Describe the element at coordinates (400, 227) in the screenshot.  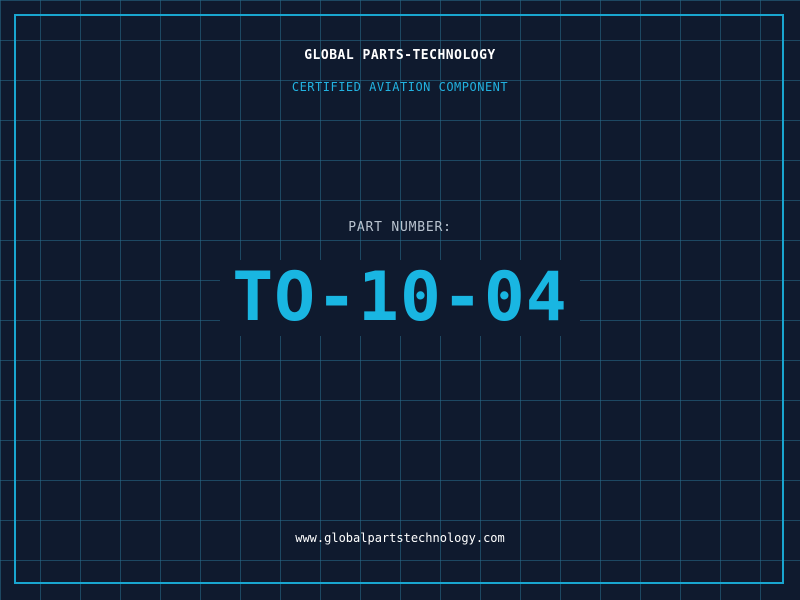
I see `part-number-label: PART NUMBER:` at that location.